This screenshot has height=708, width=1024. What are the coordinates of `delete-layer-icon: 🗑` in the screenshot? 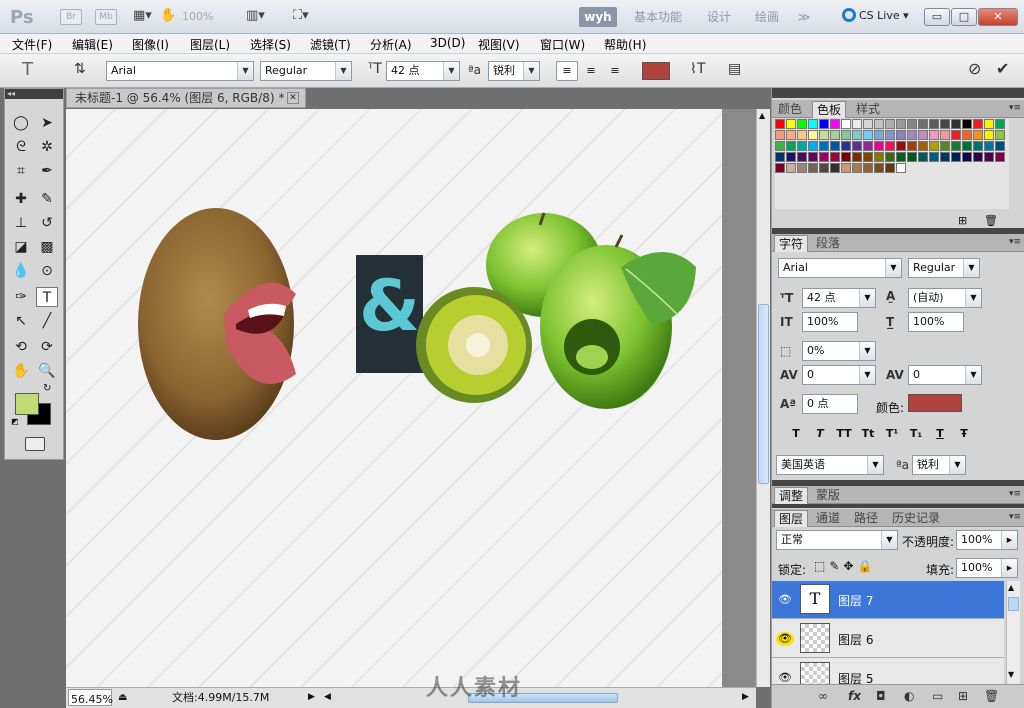 It's located at (991, 696).